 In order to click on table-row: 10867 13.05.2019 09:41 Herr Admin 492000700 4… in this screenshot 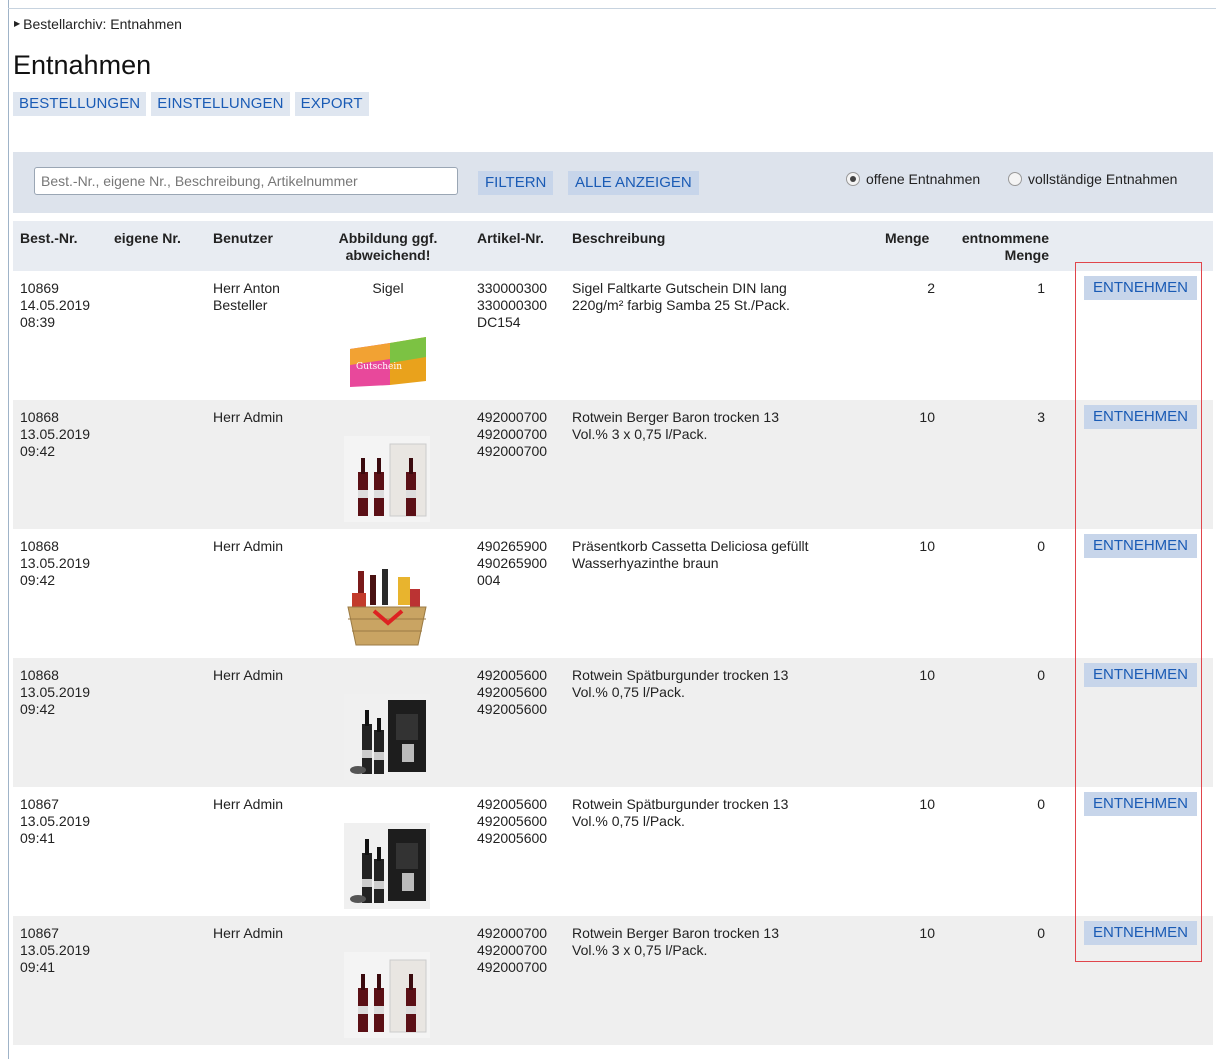, I will do `click(613, 980)`.